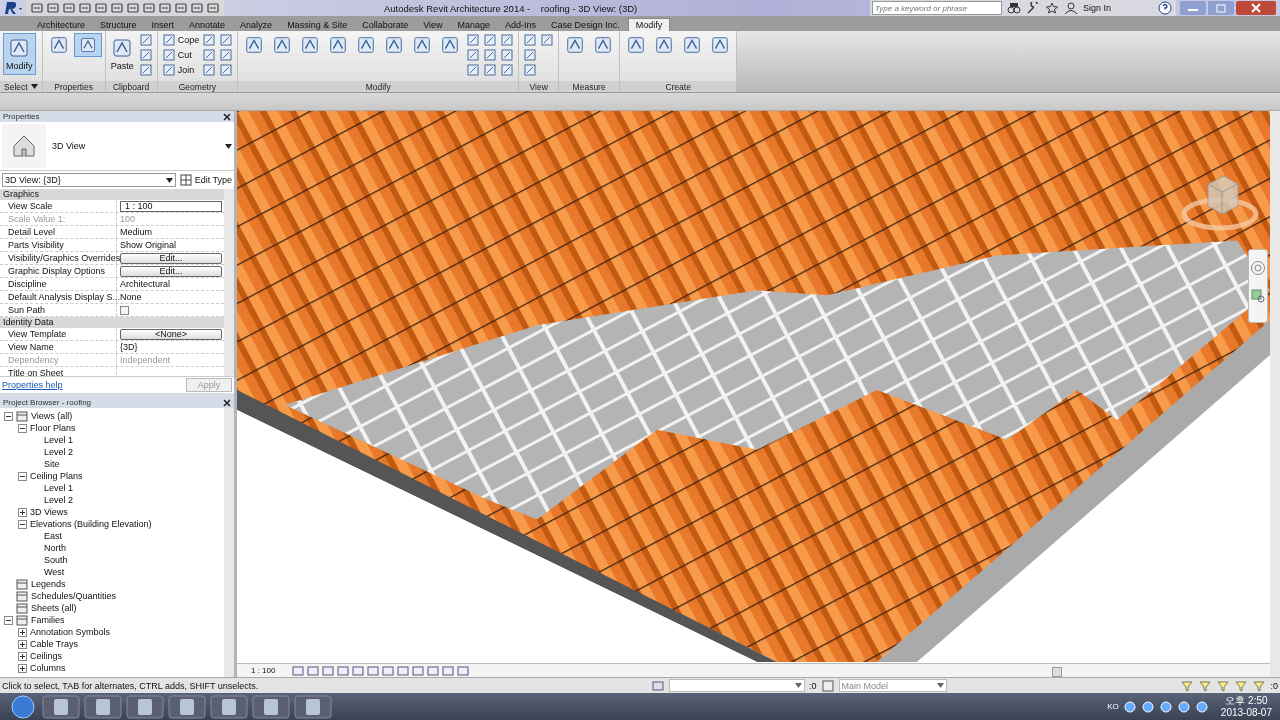 This screenshot has width=1280, height=720. I want to click on tree-item: Level 1, so click(59, 488).